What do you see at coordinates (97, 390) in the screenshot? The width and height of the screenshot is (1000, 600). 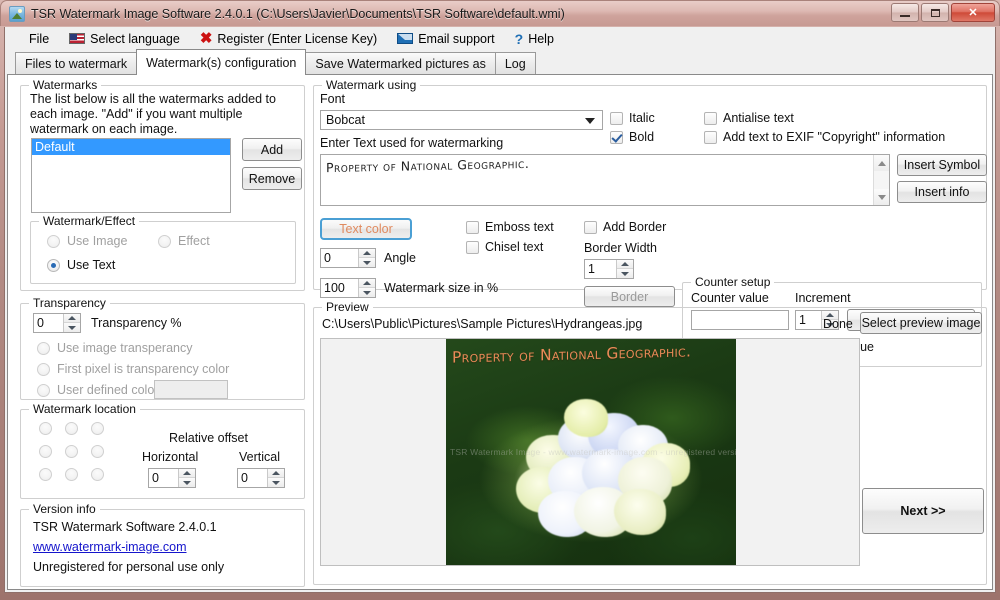 I see `radio-user-defined-color: User defined color` at bounding box center [97, 390].